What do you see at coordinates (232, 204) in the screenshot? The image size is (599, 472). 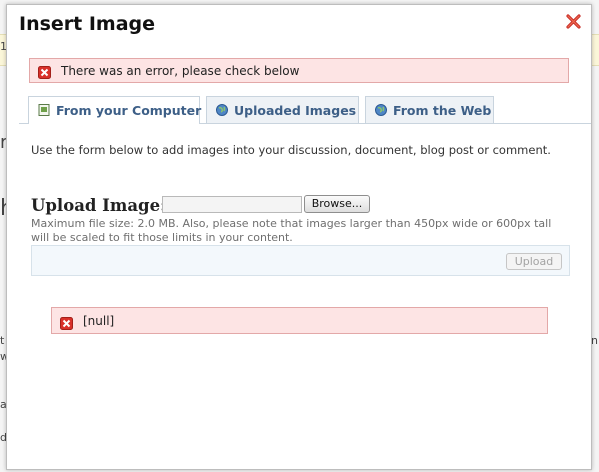 I see `file-path-field` at bounding box center [232, 204].